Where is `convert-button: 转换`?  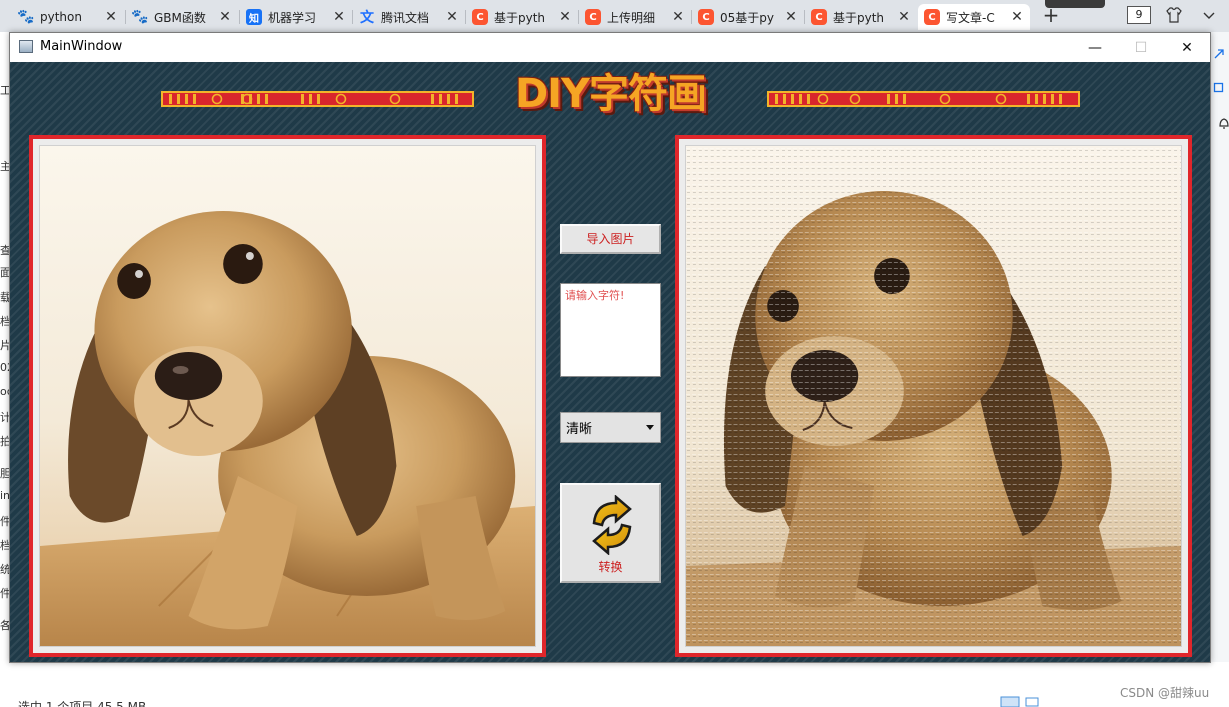
convert-button: 转换 is located at coordinates (610, 533).